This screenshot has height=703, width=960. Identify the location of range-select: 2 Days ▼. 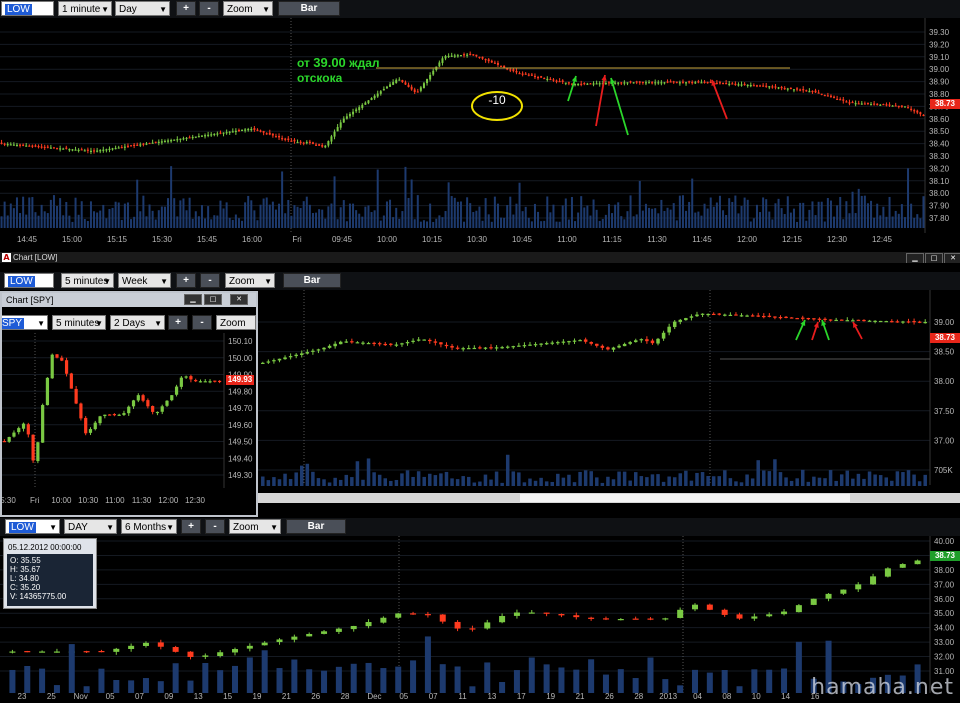
(137, 322).